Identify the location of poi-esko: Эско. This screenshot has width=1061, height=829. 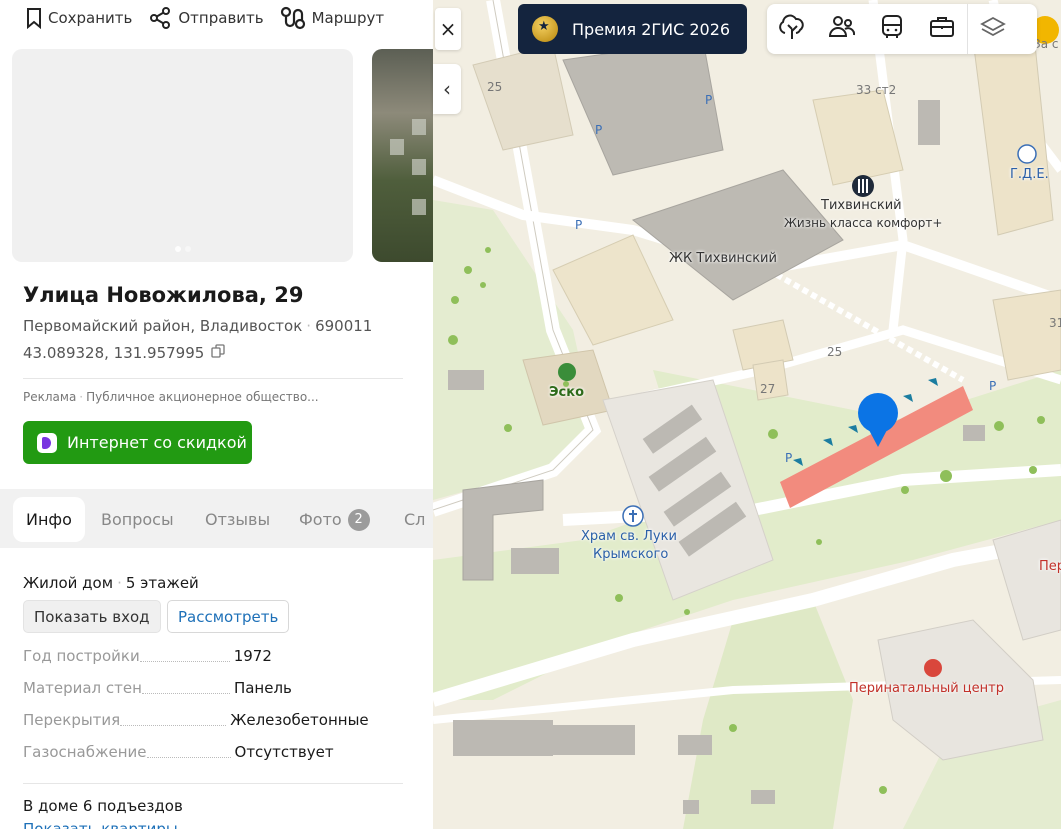
(566, 392).